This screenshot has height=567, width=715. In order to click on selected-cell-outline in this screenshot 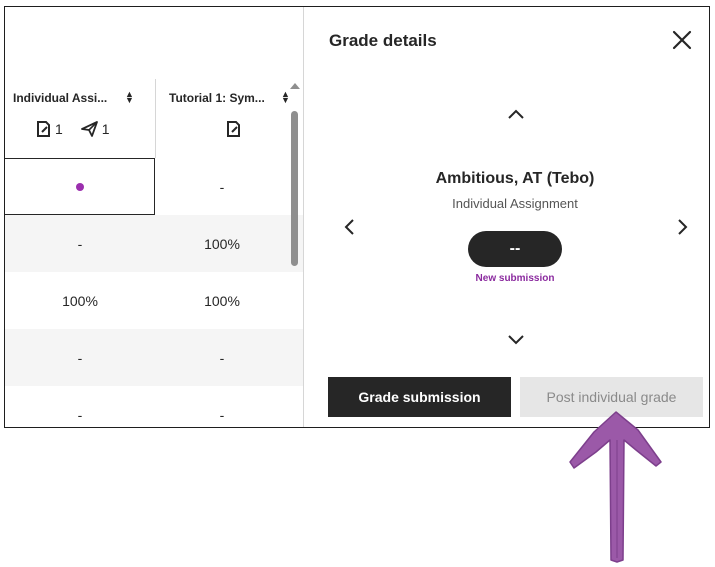, I will do `click(80, 186)`.